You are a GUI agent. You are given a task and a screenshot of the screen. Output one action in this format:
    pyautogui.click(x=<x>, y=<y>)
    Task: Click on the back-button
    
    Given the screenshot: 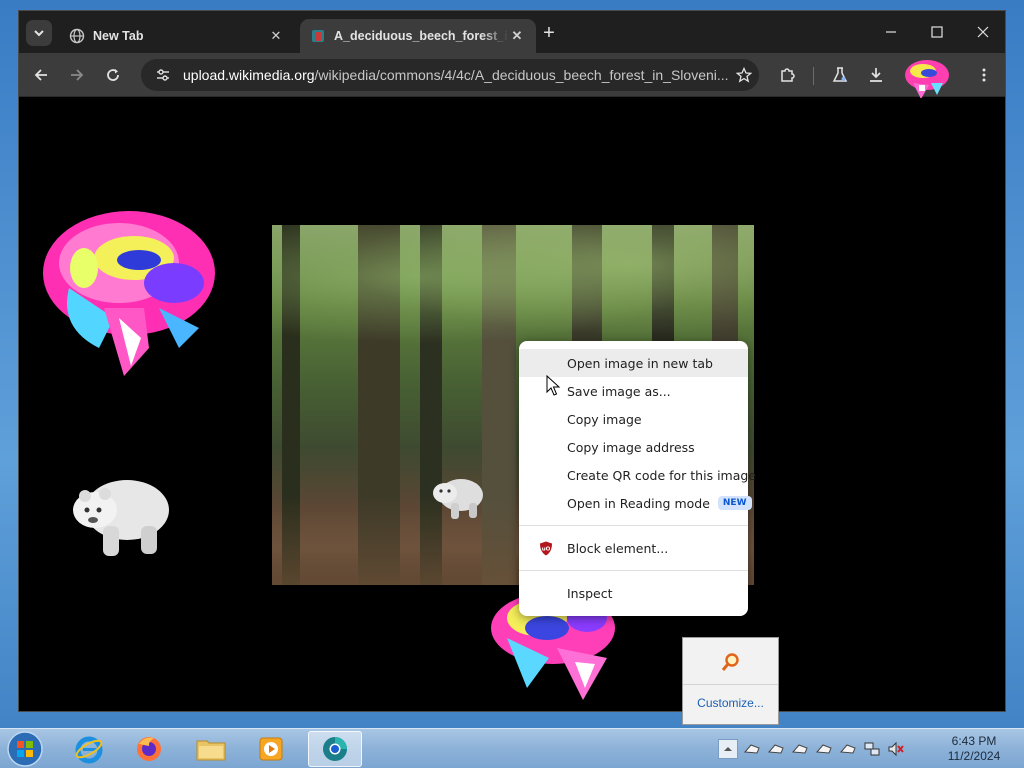 What is the action you would take?
    pyautogui.click(x=41, y=75)
    